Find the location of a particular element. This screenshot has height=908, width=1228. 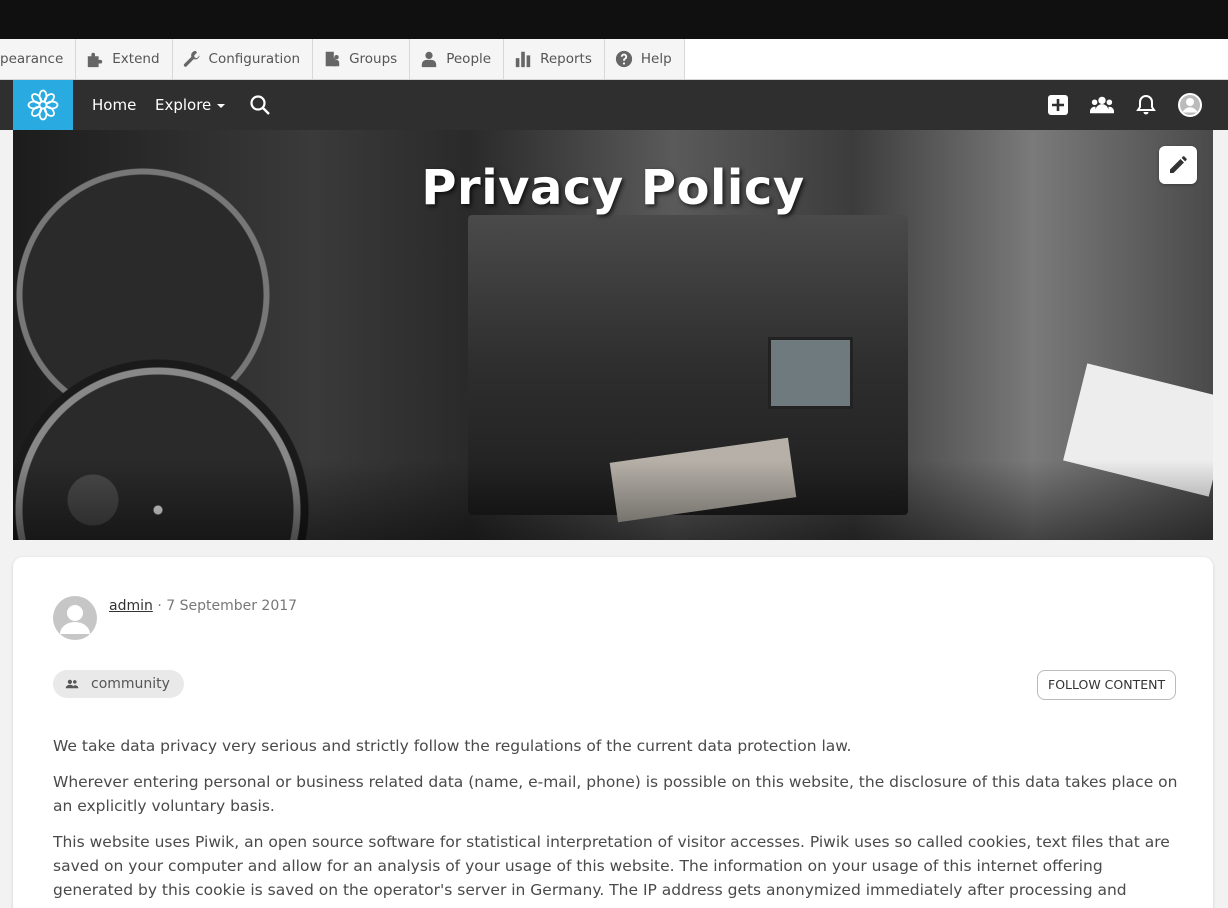

edit-pencil-button is located at coordinates (1178, 165).